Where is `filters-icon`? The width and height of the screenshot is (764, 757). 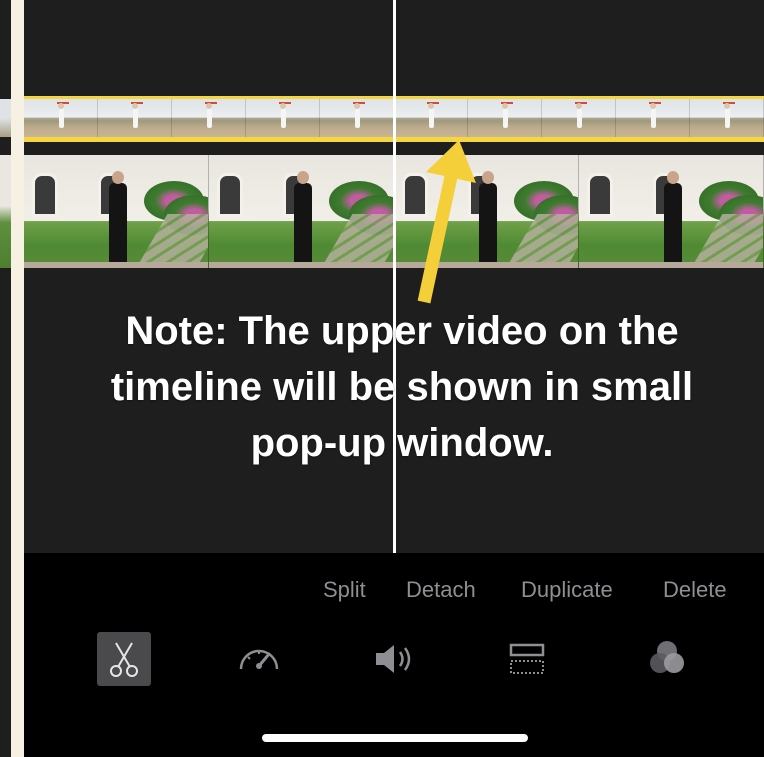
filters-icon is located at coordinates (667, 657).